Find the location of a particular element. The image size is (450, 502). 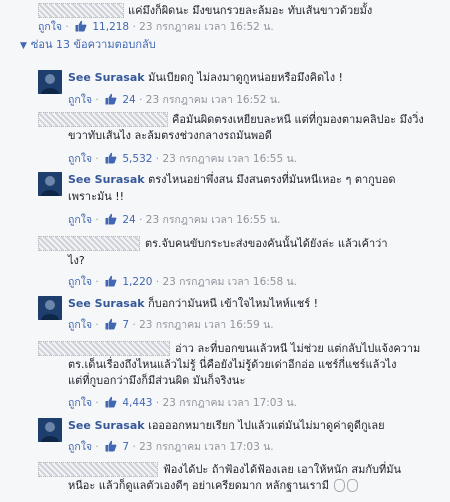

comment-meta: ถูกใจ · 5,532 · 23 กรกฎาคม เวลา 16:55 น. is located at coordinates (183, 158).